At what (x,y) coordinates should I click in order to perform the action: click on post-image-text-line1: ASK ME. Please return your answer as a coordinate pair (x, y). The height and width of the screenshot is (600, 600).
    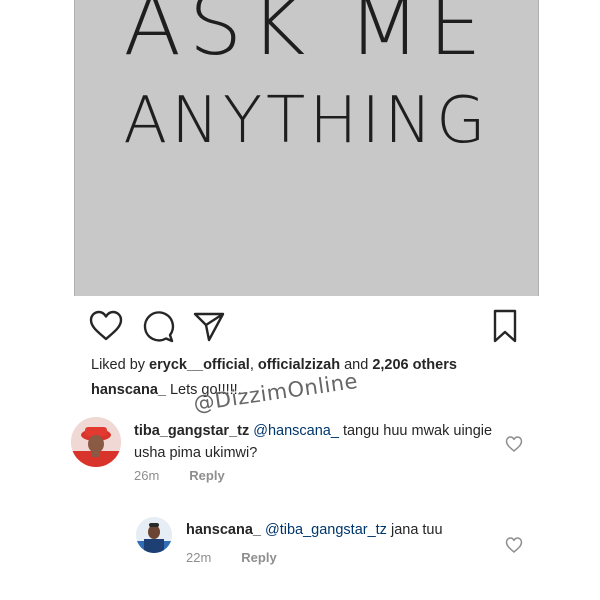
    Looking at the image, I should click on (306, 37).